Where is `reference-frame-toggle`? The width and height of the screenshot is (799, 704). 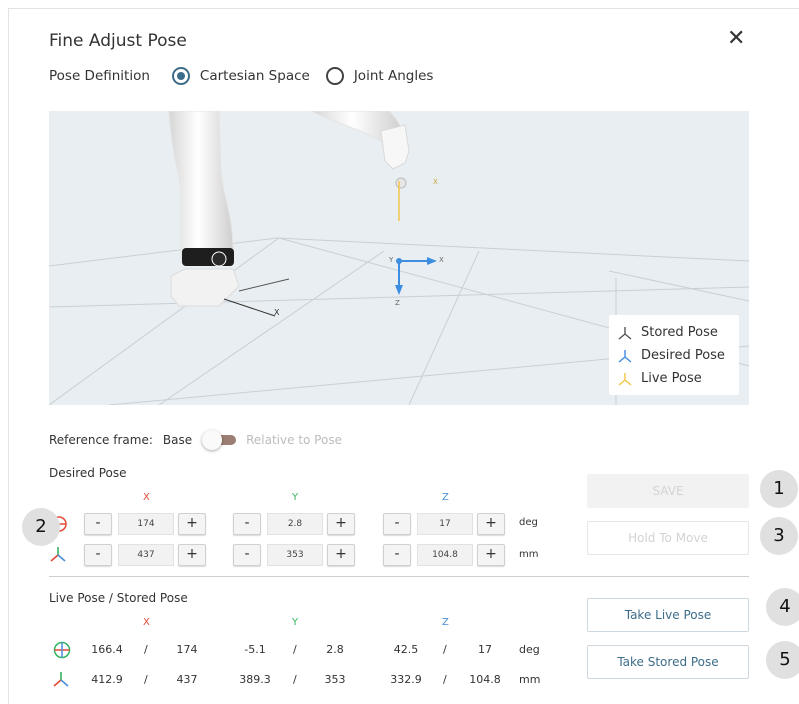
reference-frame-toggle is located at coordinates (219, 440).